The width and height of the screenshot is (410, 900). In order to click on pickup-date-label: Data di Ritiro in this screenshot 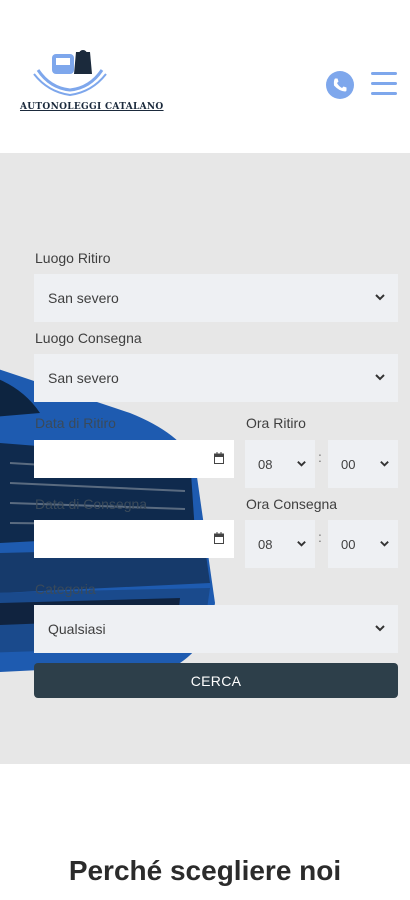, I will do `click(75, 423)`.